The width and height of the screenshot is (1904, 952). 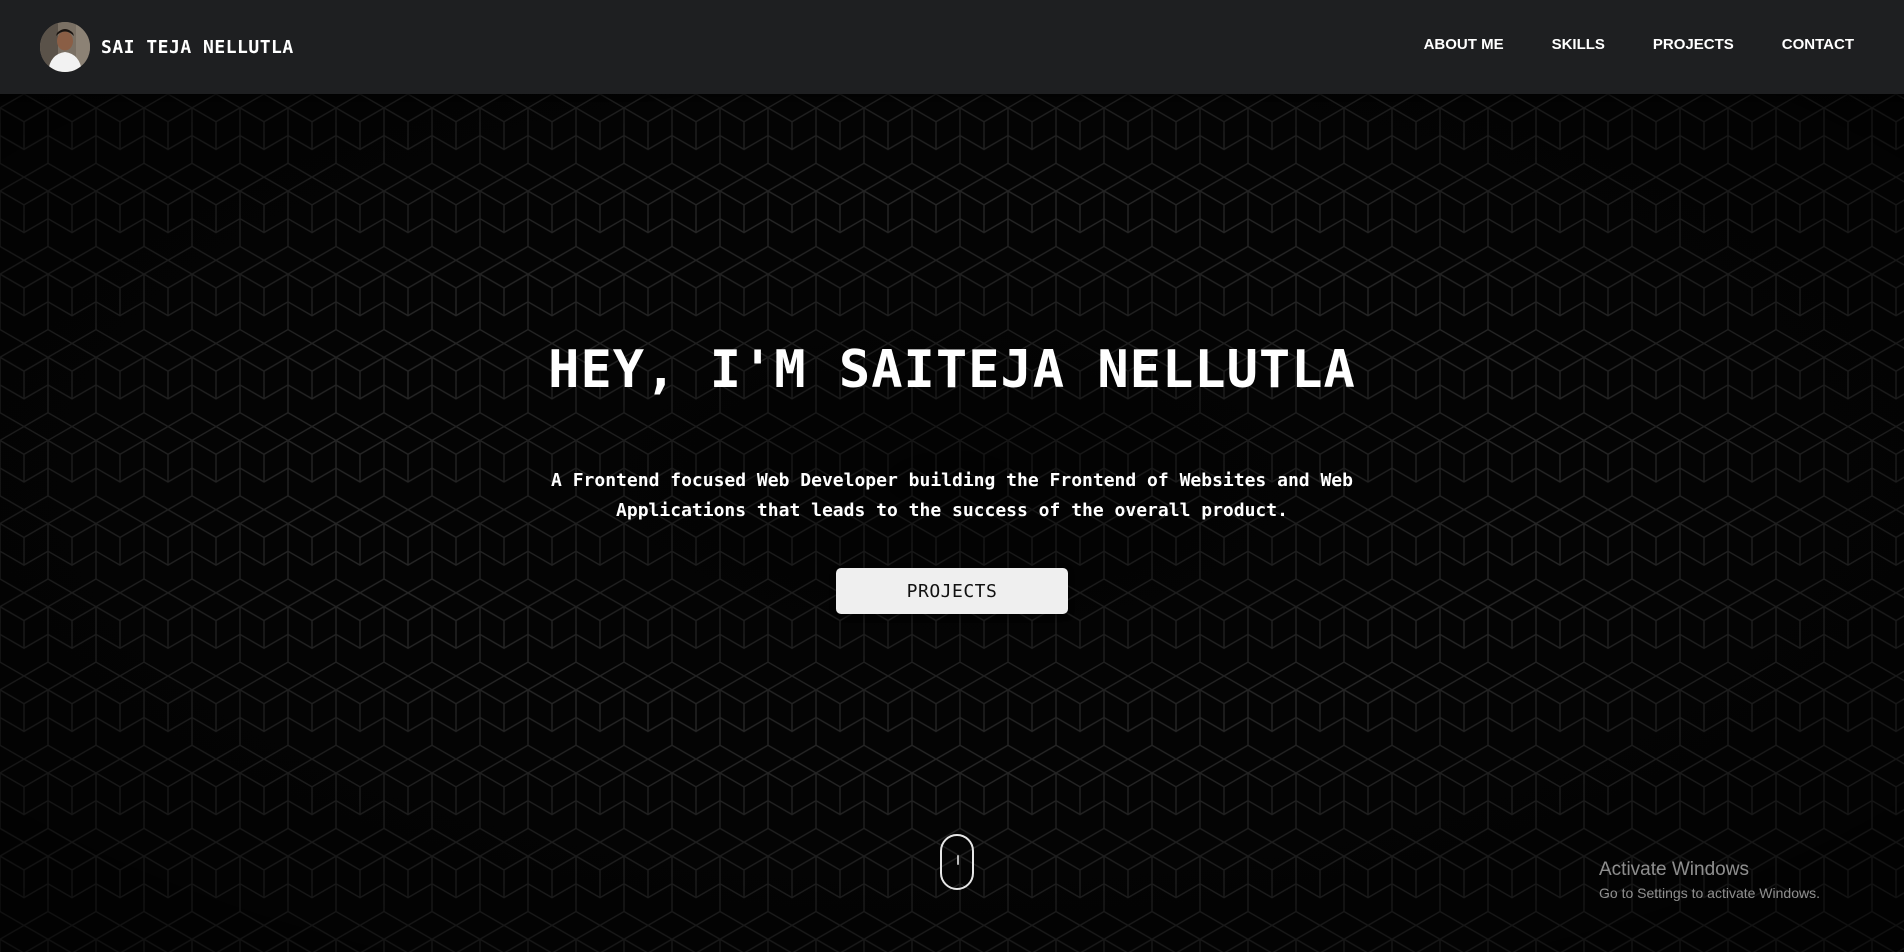 I want to click on mouse-wheel-icon, so click(x=958, y=860).